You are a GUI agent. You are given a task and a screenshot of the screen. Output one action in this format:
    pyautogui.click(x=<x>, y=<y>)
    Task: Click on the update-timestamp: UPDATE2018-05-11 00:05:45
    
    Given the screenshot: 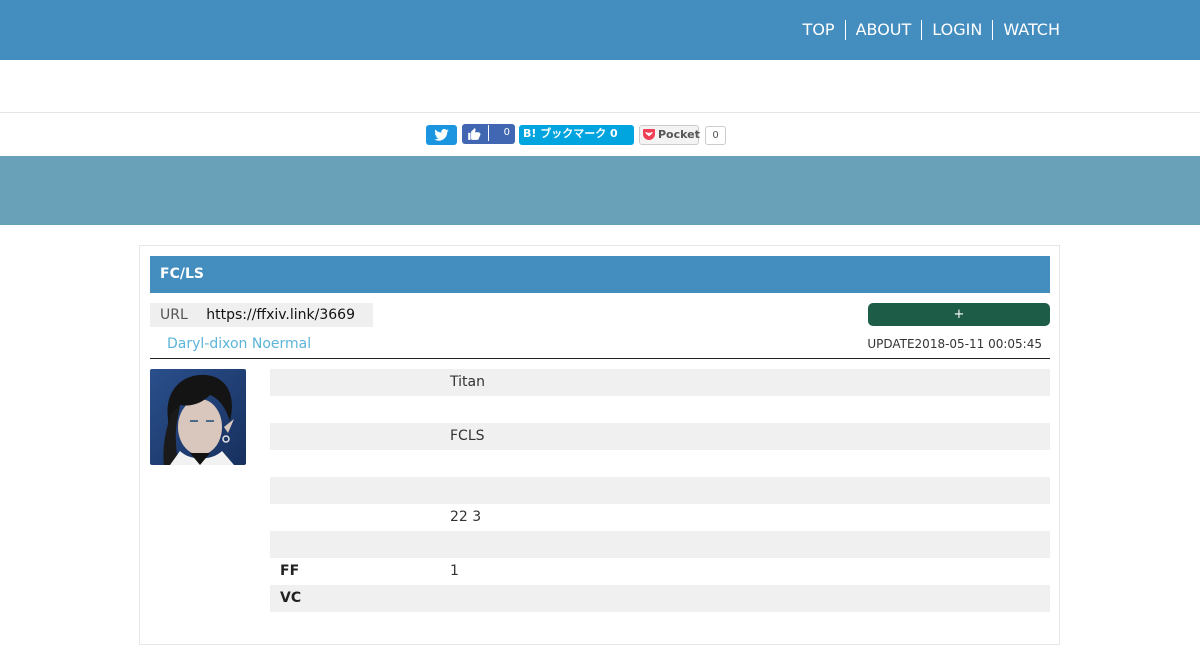 What is the action you would take?
    pyautogui.click(x=954, y=344)
    